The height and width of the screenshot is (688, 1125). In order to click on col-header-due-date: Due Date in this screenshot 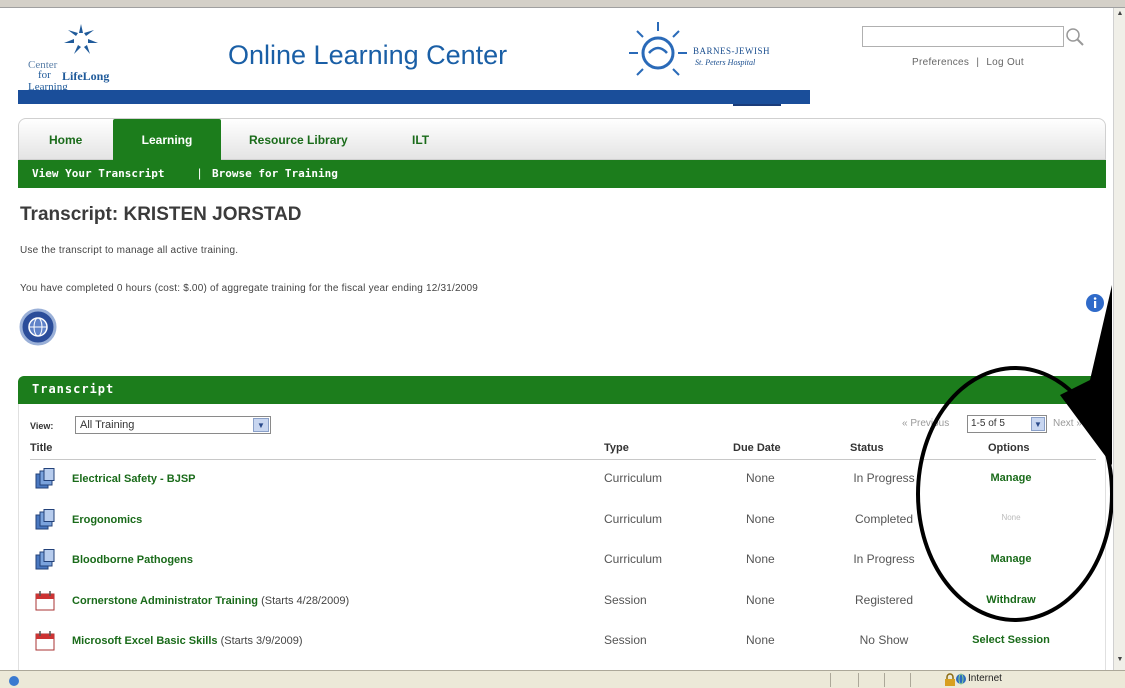, I will do `click(757, 448)`.